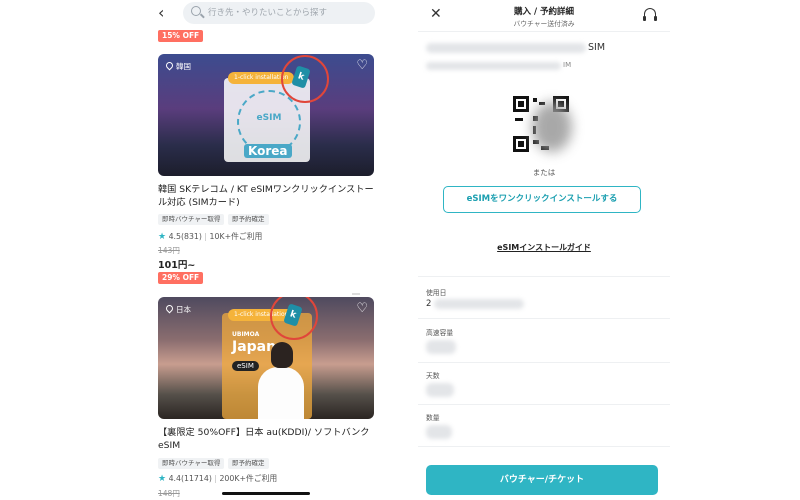 The image size is (800, 500). I want to click on image-brand: UBIMOA, so click(246, 334).